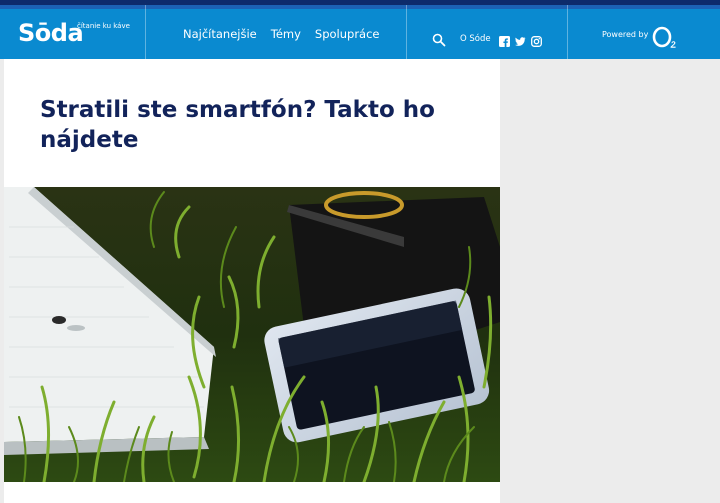 The width and height of the screenshot is (720, 503). I want to click on social-links, so click(520, 39).